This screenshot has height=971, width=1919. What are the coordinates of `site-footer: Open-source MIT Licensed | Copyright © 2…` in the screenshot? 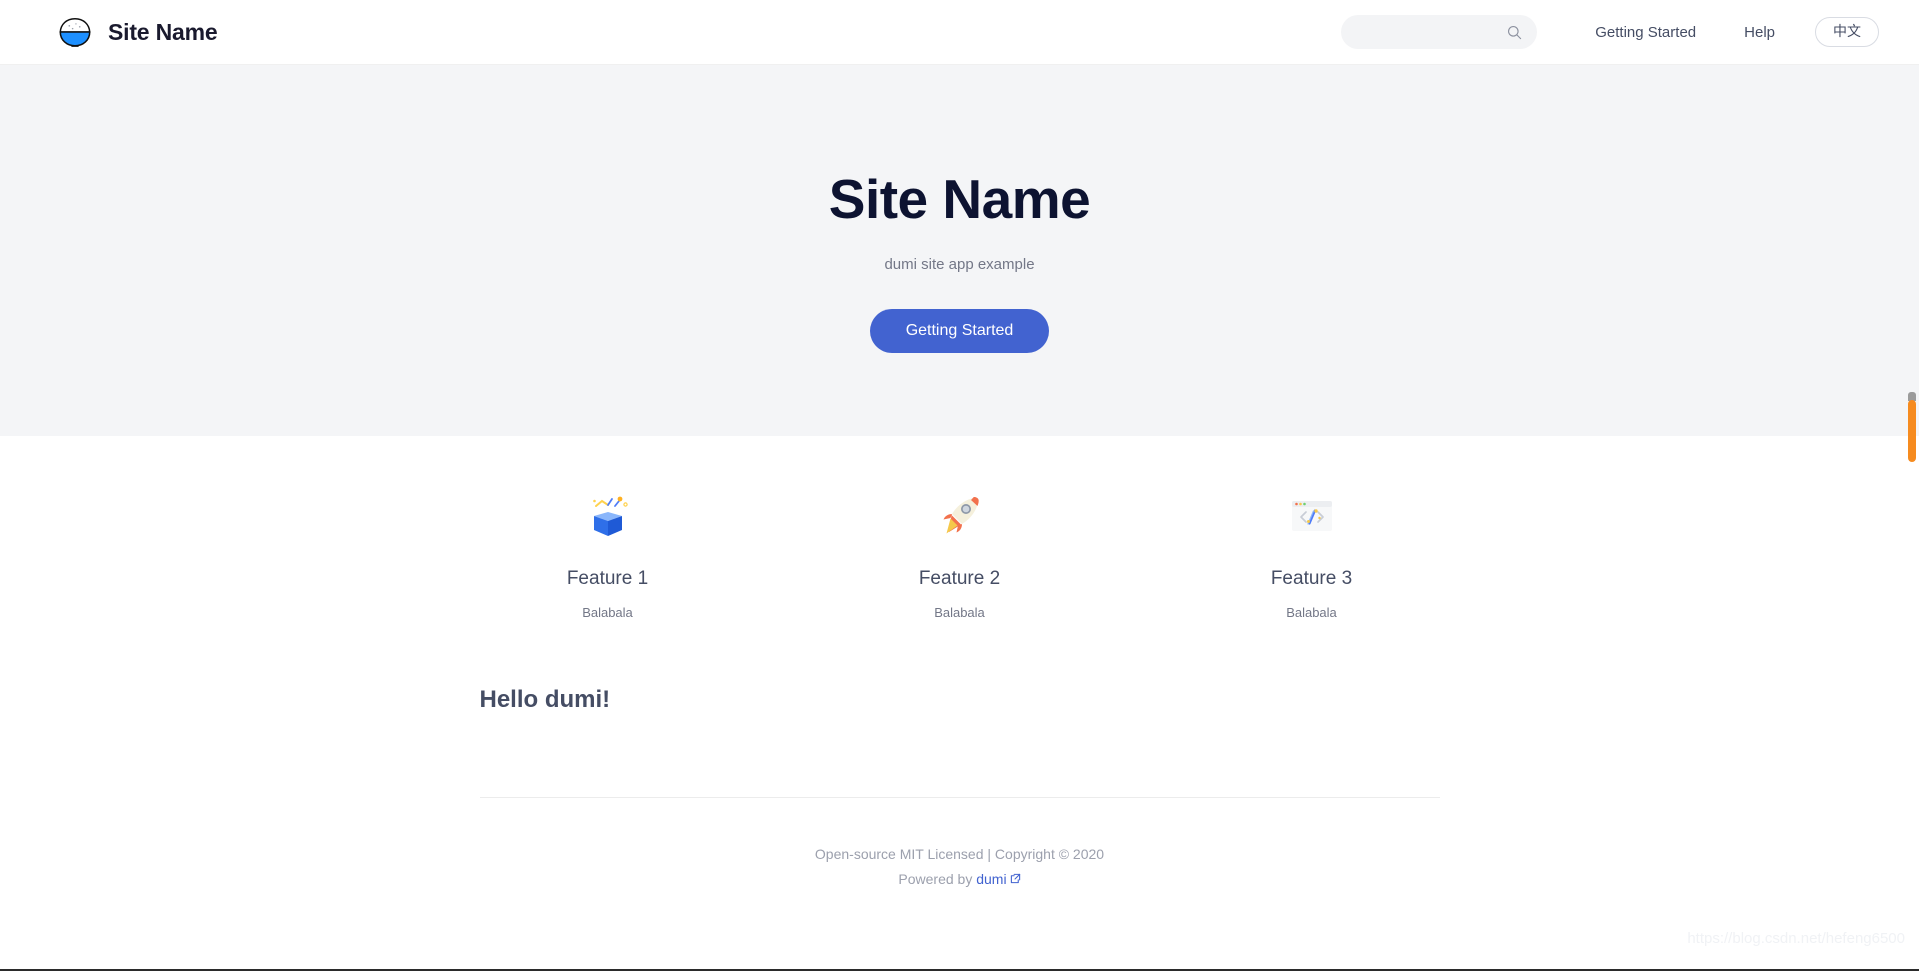 It's located at (959, 845).